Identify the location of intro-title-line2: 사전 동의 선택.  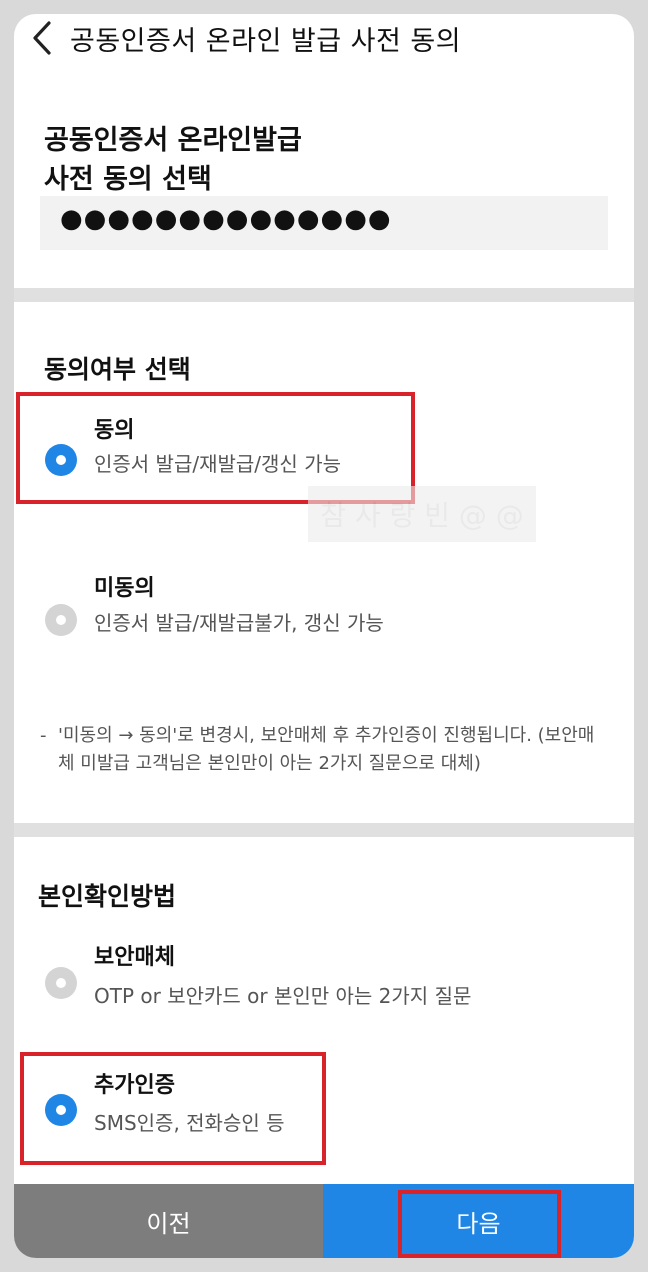
(128, 179).